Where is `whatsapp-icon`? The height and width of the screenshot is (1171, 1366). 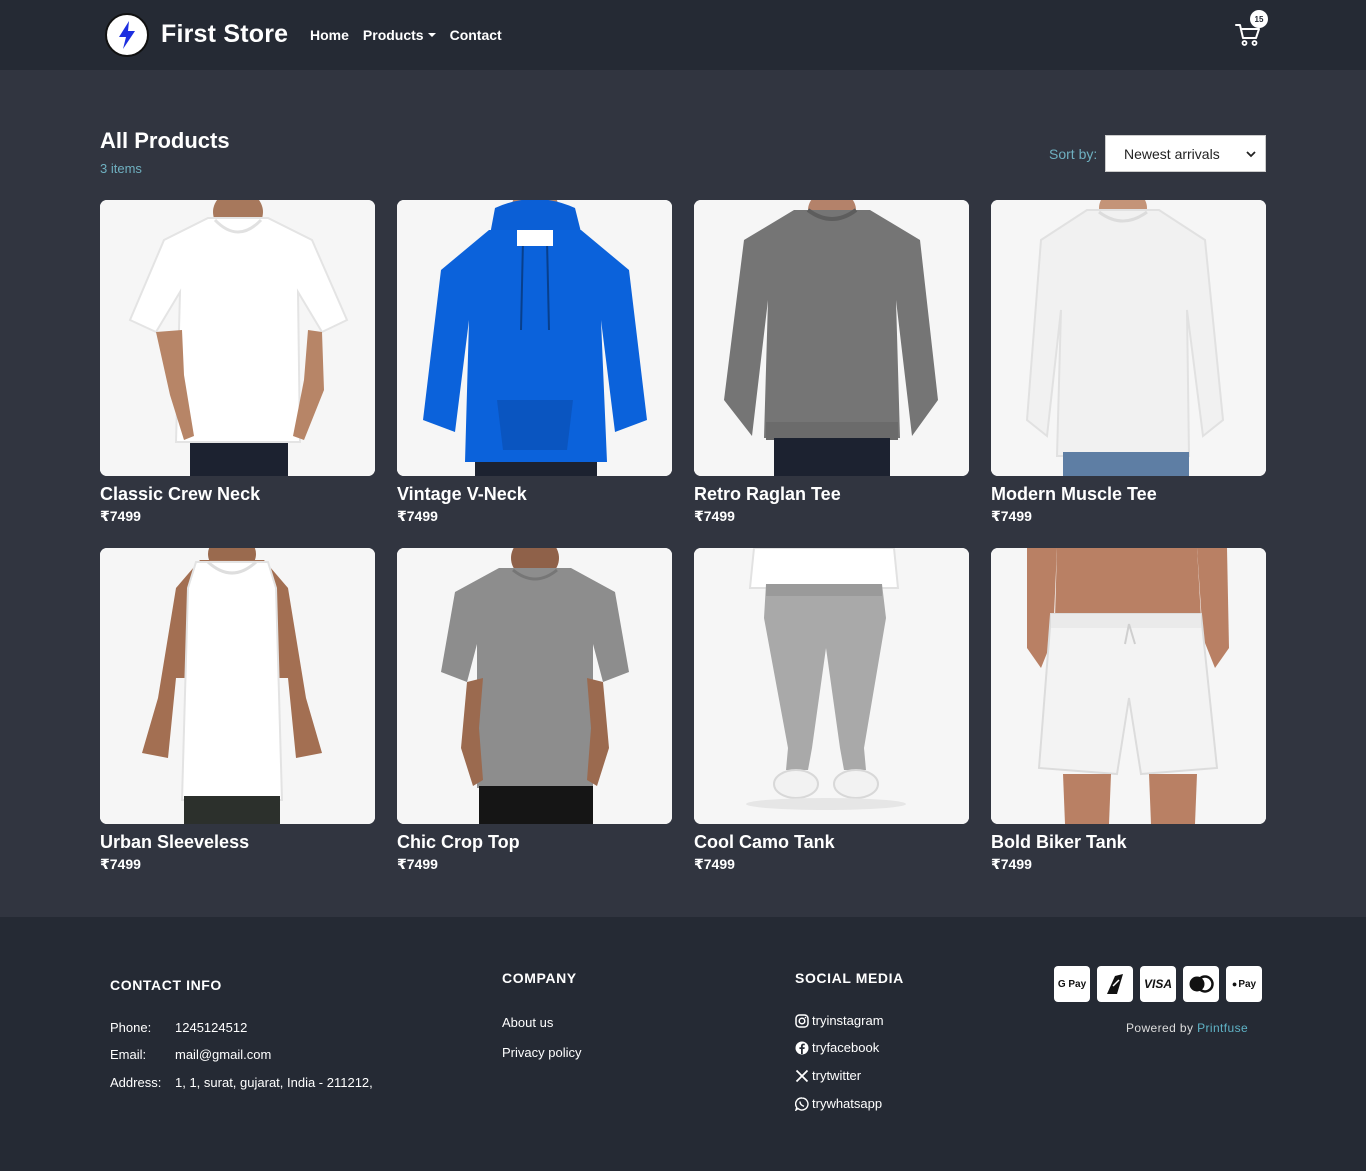
whatsapp-icon is located at coordinates (802, 1103).